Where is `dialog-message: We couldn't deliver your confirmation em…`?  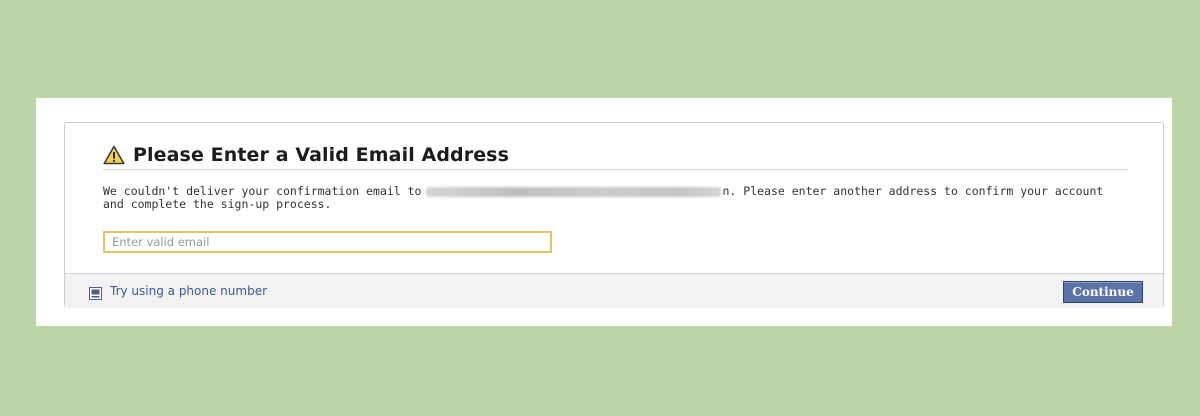 dialog-message: We couldn't deliver your confirmation em… is located at coordinates (608, 198).